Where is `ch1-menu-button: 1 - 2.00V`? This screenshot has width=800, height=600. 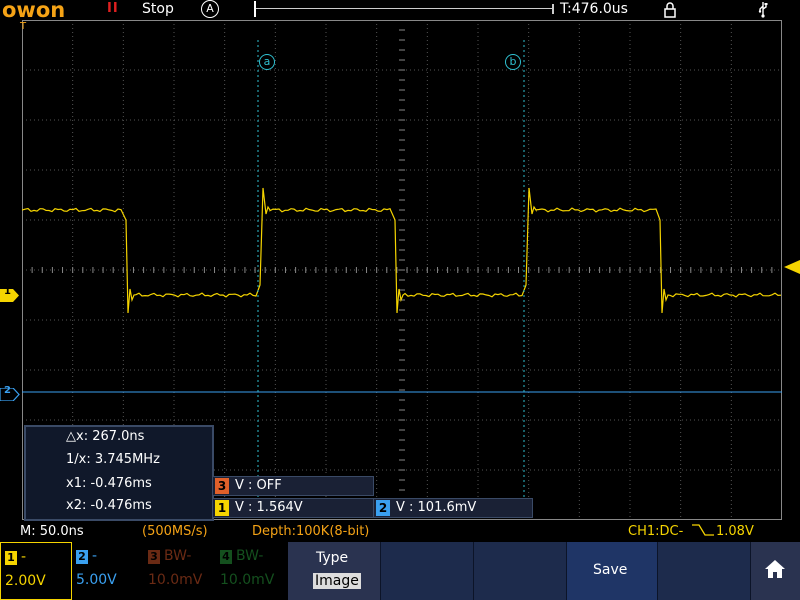 ch1-menu-button: 1 - 2.00V is located at coordinates (36, 571).